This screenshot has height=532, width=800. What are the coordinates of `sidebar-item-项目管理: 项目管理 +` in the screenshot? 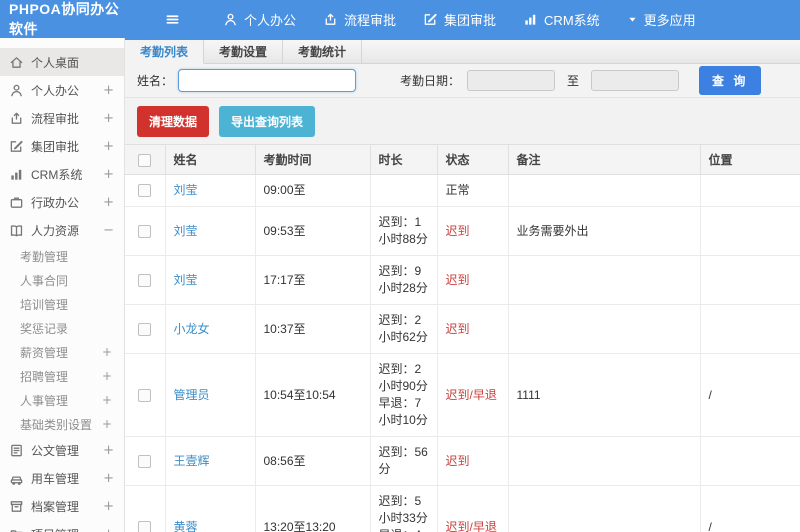 It's located at (62, 526).